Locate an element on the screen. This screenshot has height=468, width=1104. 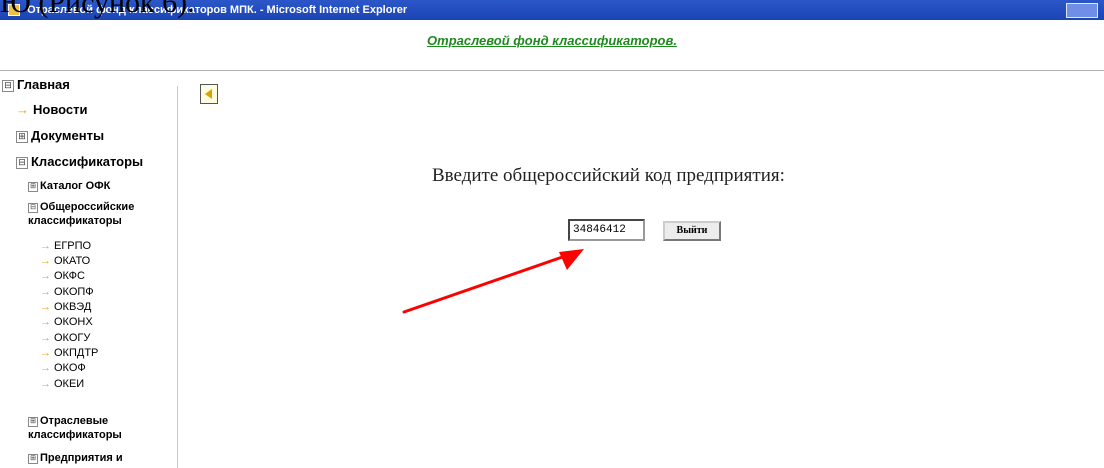
sidebar-item-documents: ⊞ Документы is located at coordinates (60, 135).